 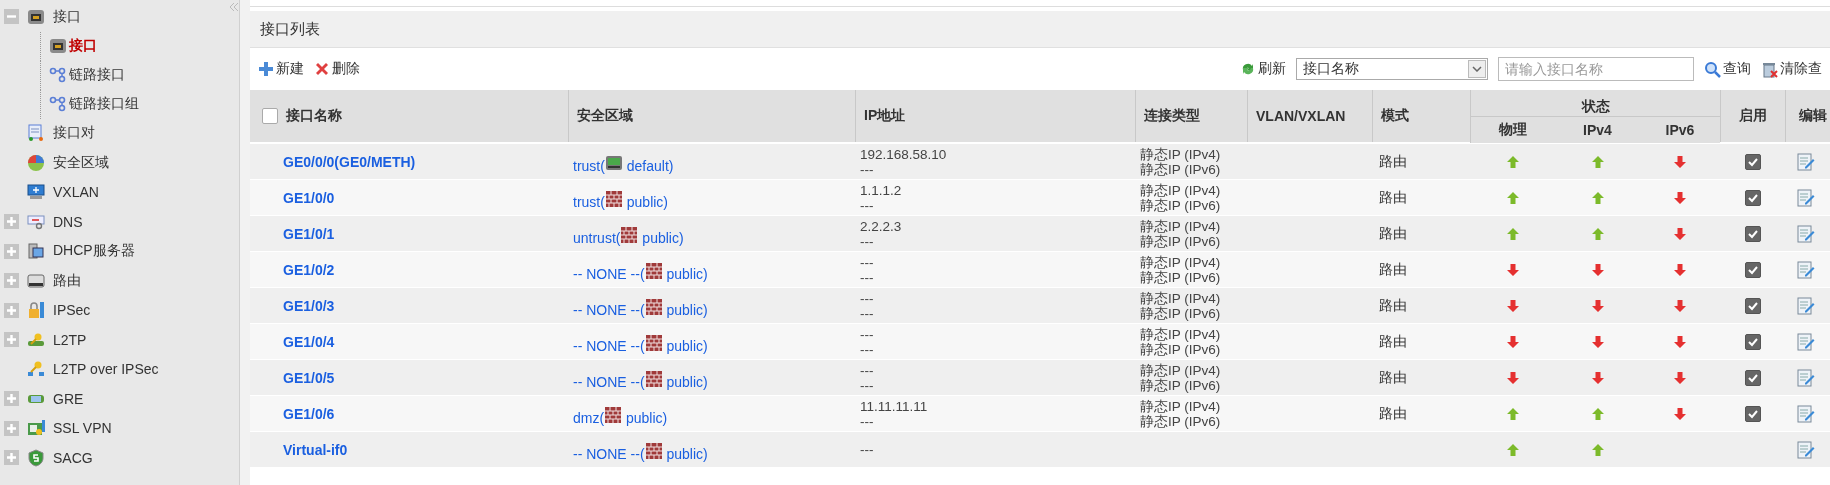 I want to click on key-icon, so click(x=36, y=369).